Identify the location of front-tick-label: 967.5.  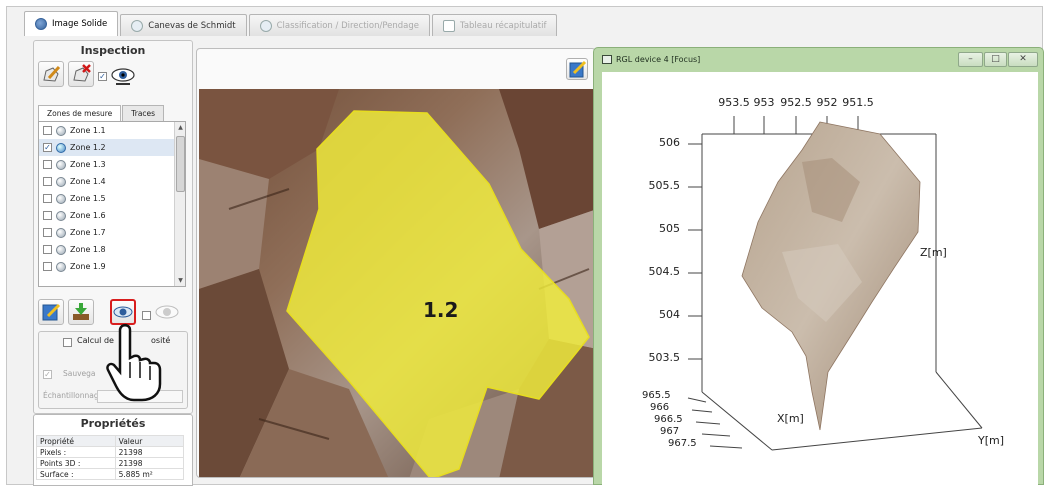
(682, 443).